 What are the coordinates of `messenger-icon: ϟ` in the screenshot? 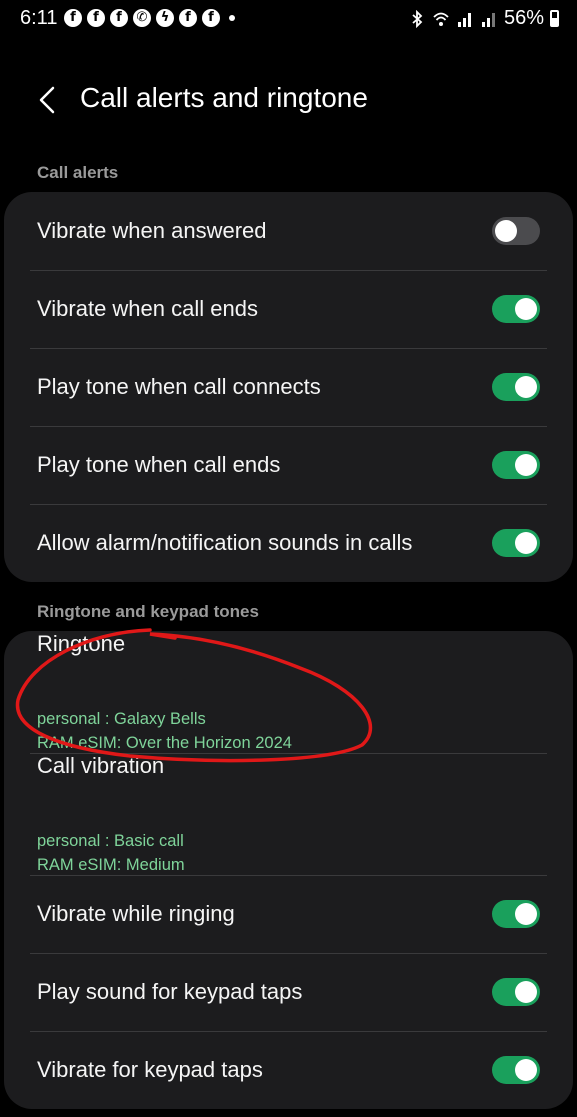 It's located at (165, 18).